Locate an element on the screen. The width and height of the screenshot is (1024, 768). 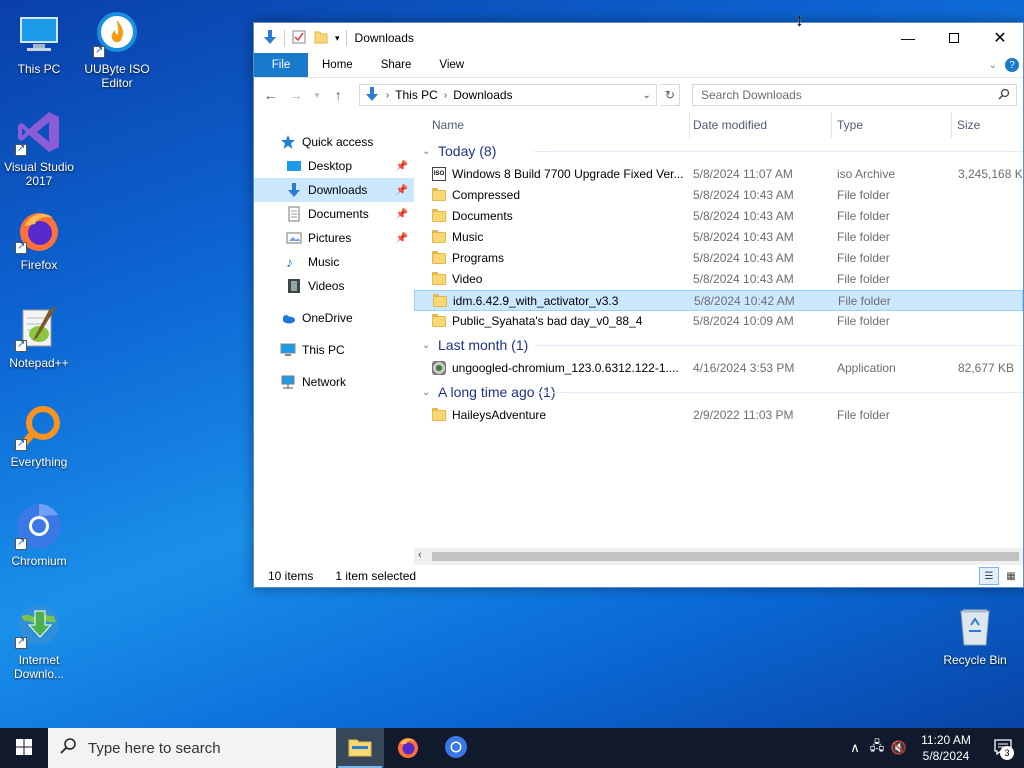
file-row: Compressed 5/8/2024 10:43 AM File folder is located at coordinates (718, 195).